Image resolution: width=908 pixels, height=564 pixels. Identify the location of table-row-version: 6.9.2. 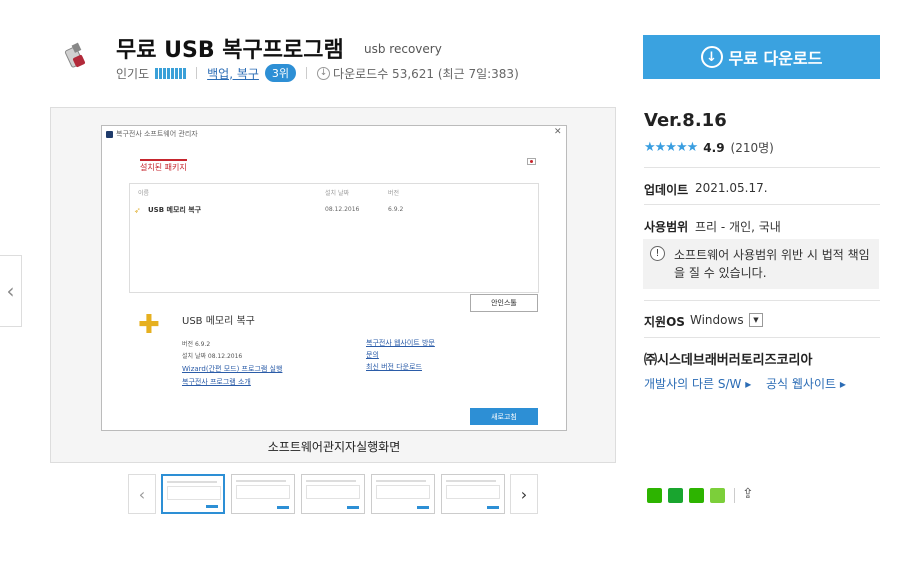
(396, 209).